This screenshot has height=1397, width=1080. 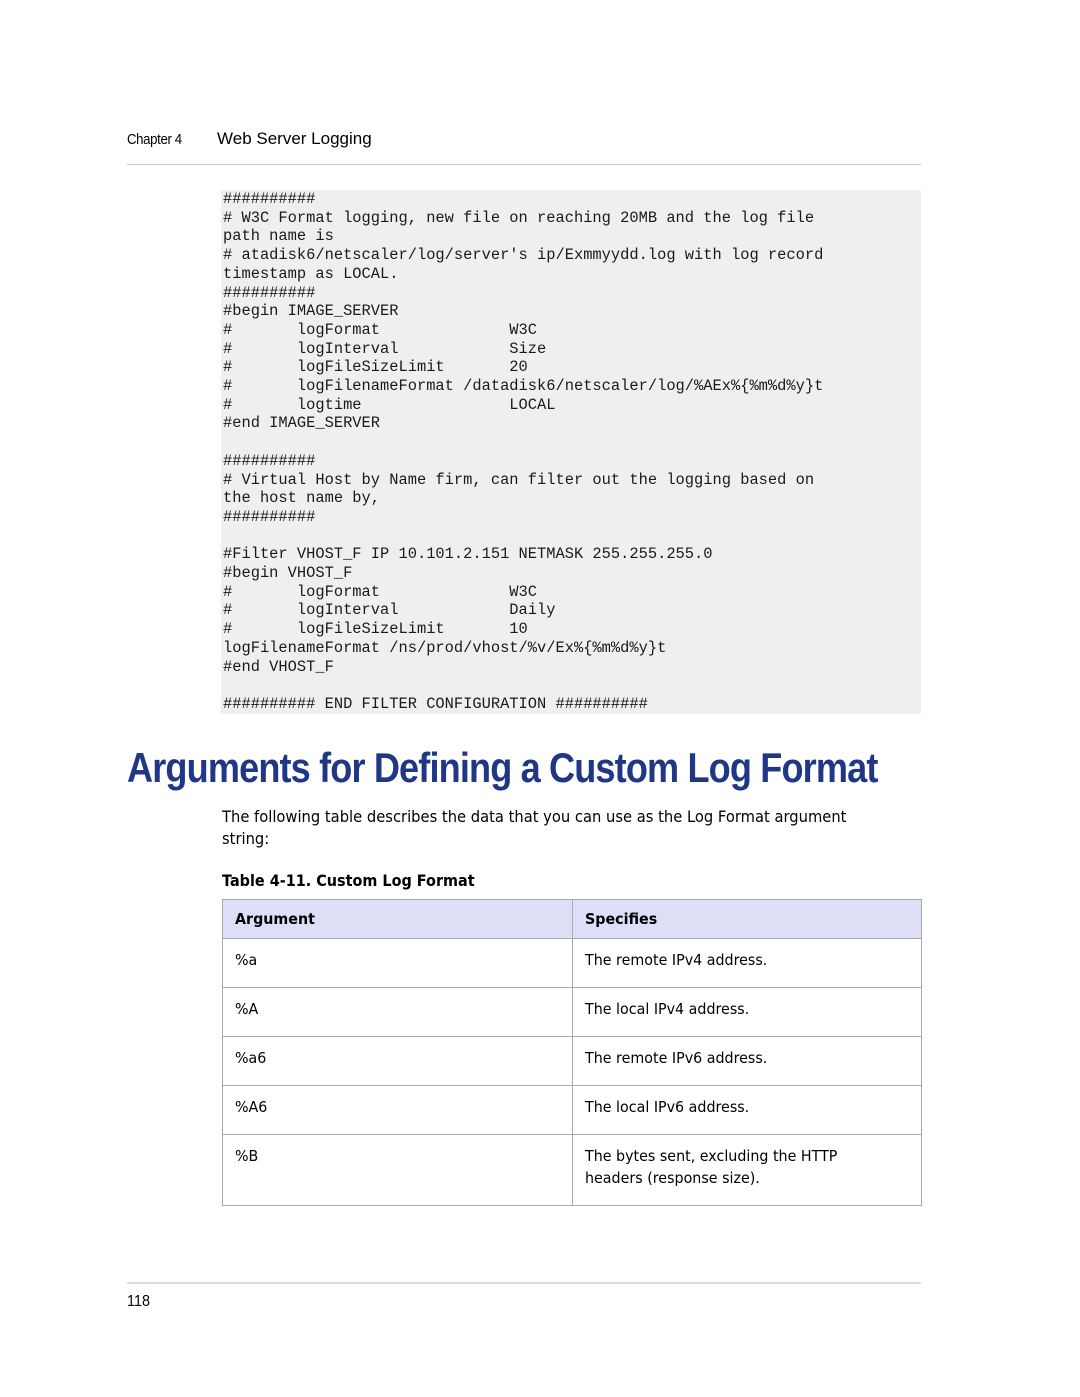 I want to click on table-row: %A6 The local IPv6 address., so click(x=572, y=1110).